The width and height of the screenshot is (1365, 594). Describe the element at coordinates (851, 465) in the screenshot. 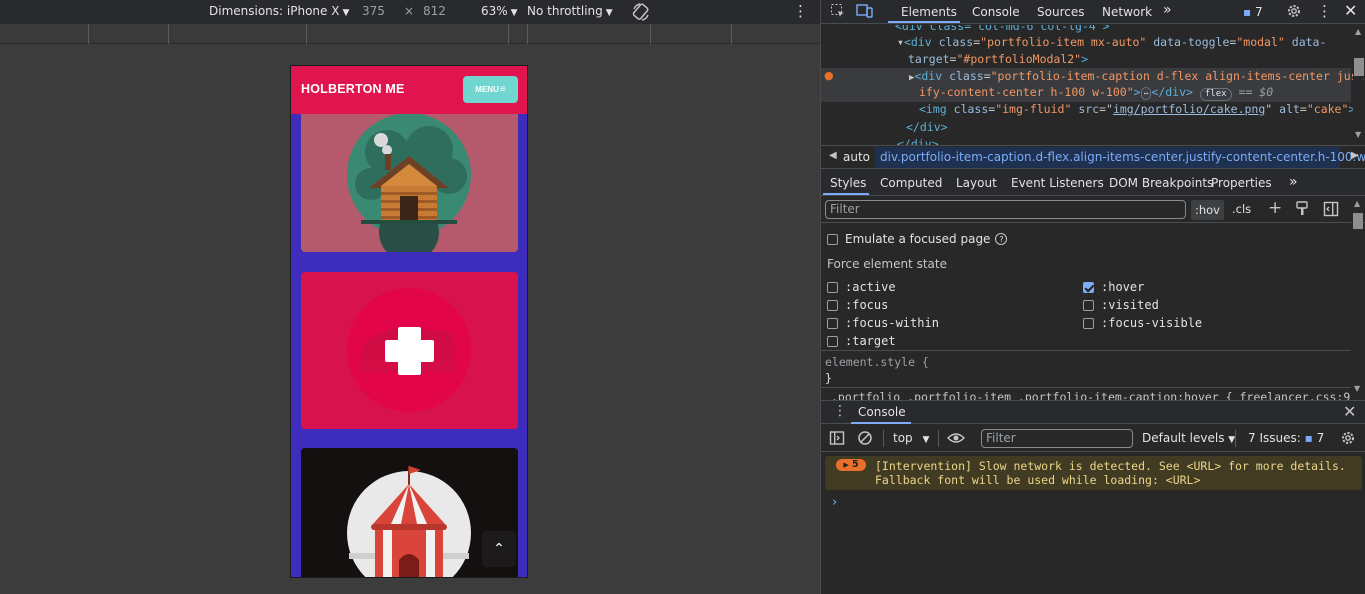

I see `warning-count-badge: ▶ 5` at that location.